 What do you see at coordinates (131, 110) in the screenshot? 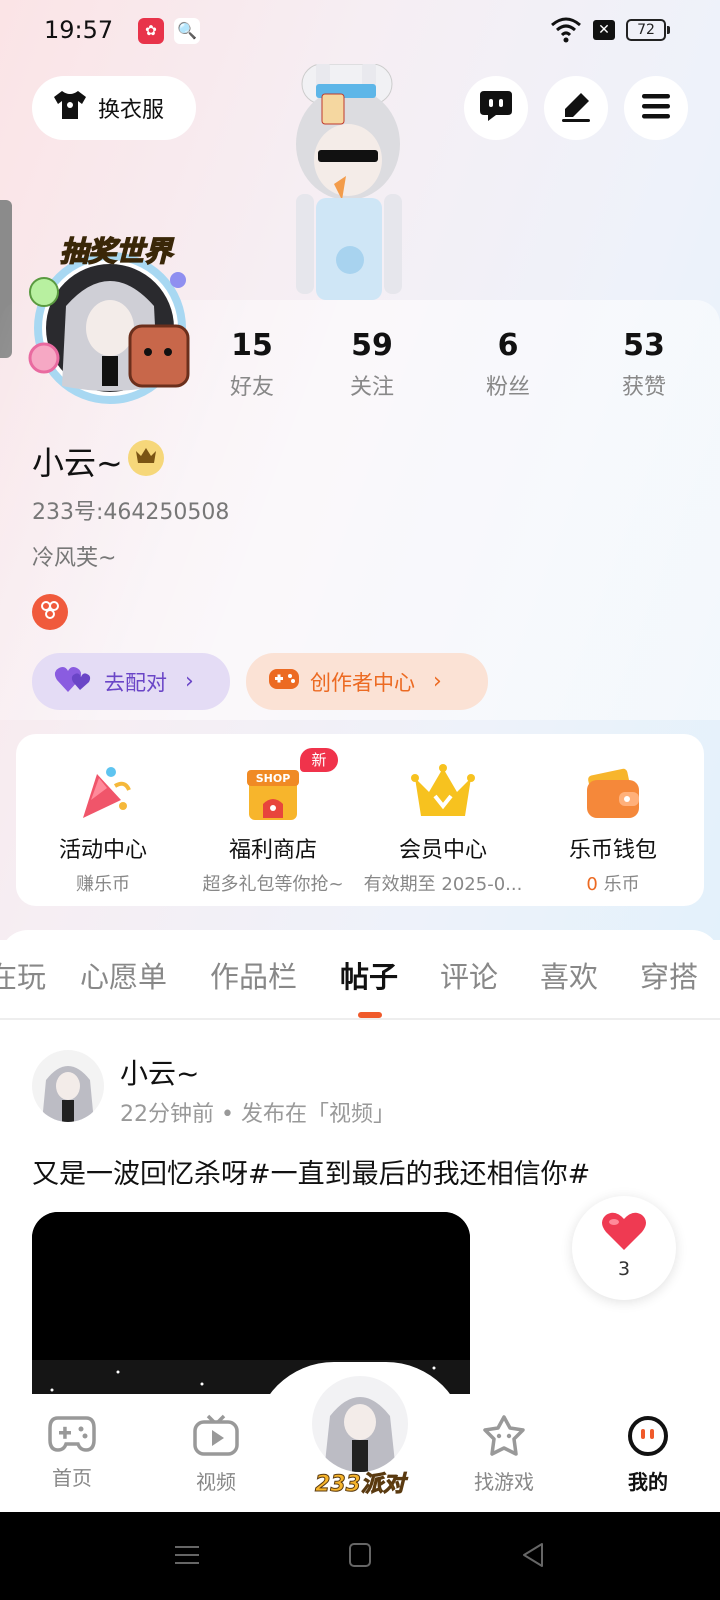
I see `change-outfit-label: 换衣服` at bounding box center [131, 110].